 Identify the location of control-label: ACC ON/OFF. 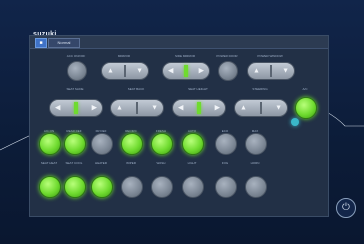
(76, 56).